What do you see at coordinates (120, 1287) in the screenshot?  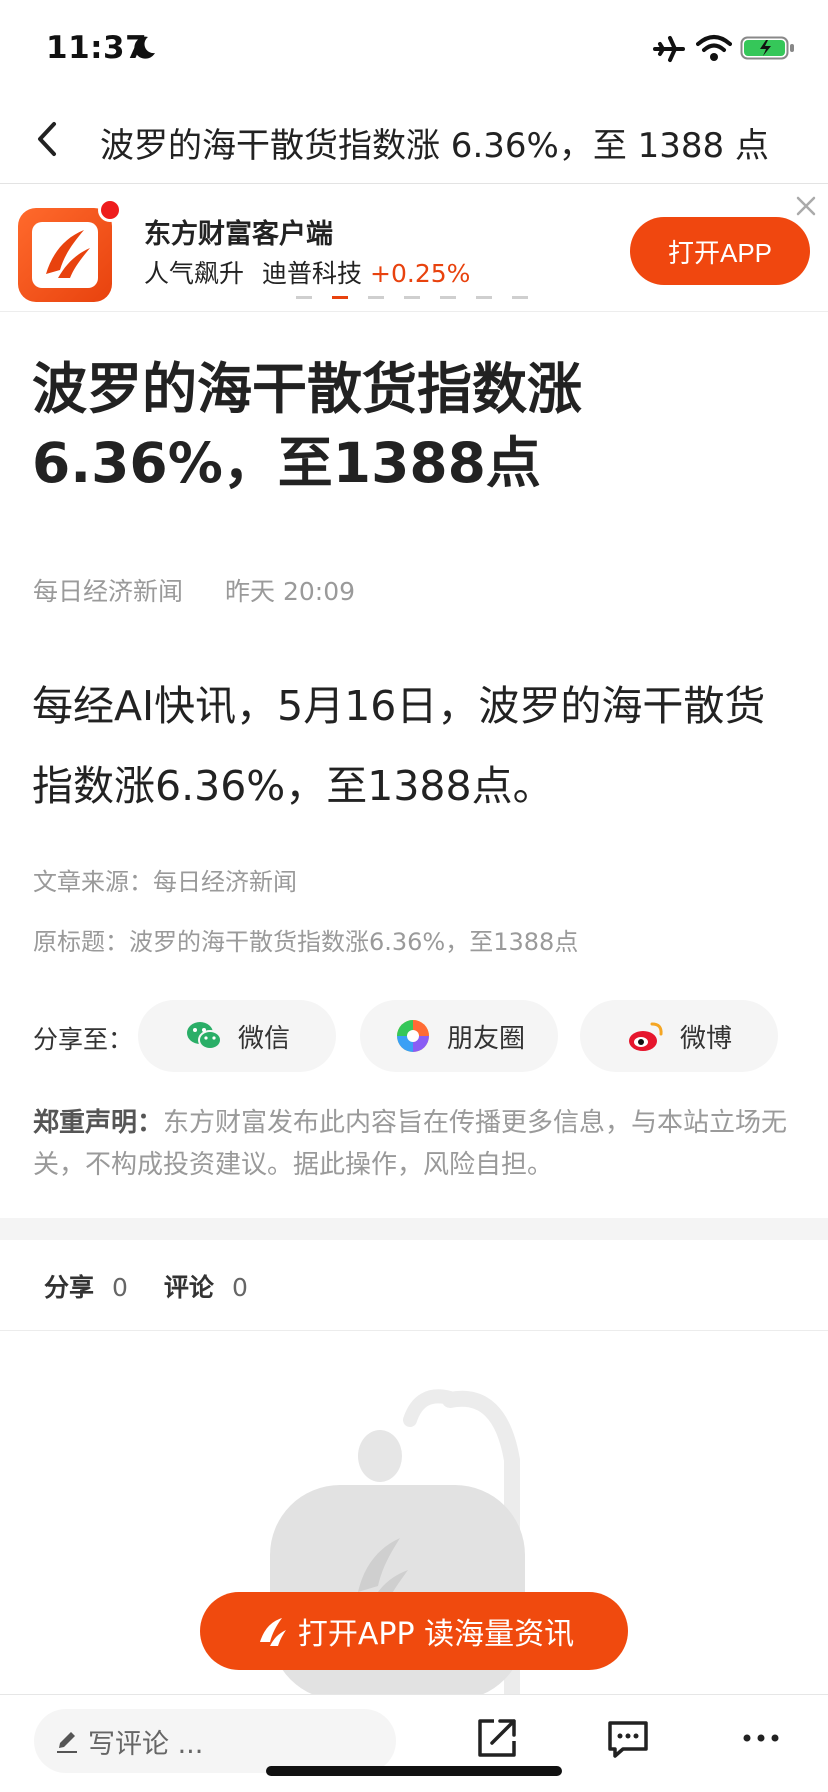 I see `share-count: 0` at bounding box center [120, 1287].